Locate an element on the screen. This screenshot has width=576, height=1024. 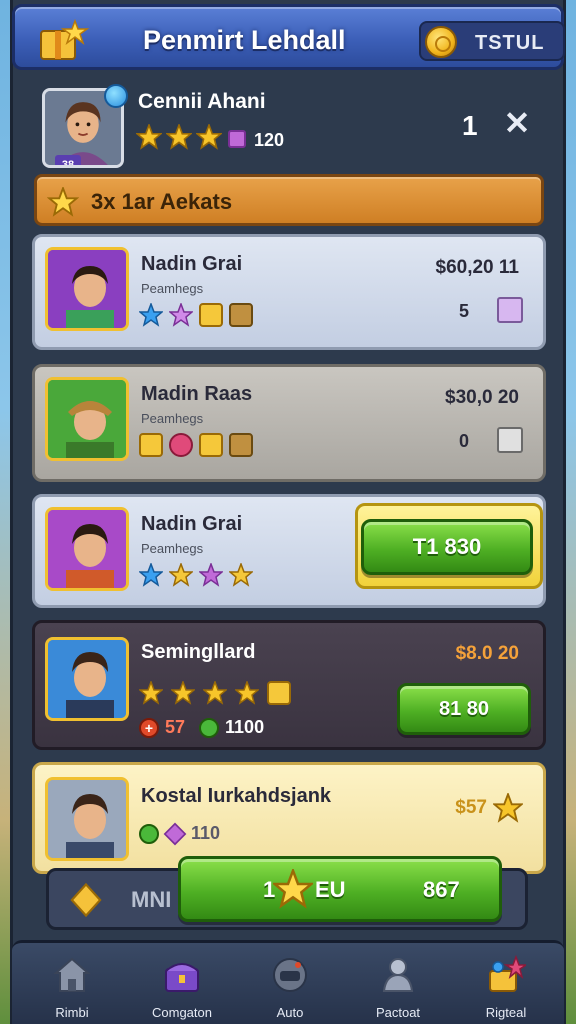
buy-button-label: T1 830 is located at coordinates (447, 546).